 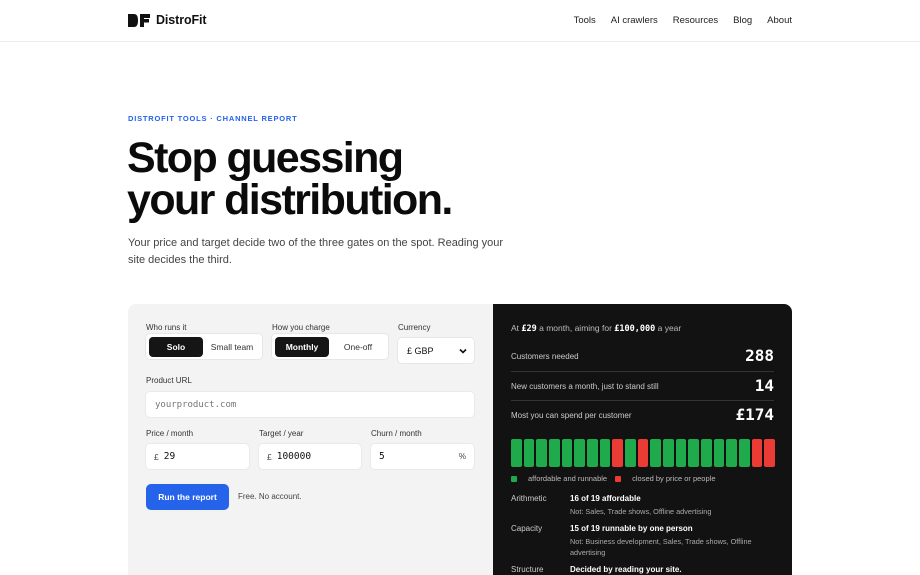 What do you see at coordinates (281, 433) in the screenshot?
I see `target-label: Target / year` at bounding box center [281, 433].